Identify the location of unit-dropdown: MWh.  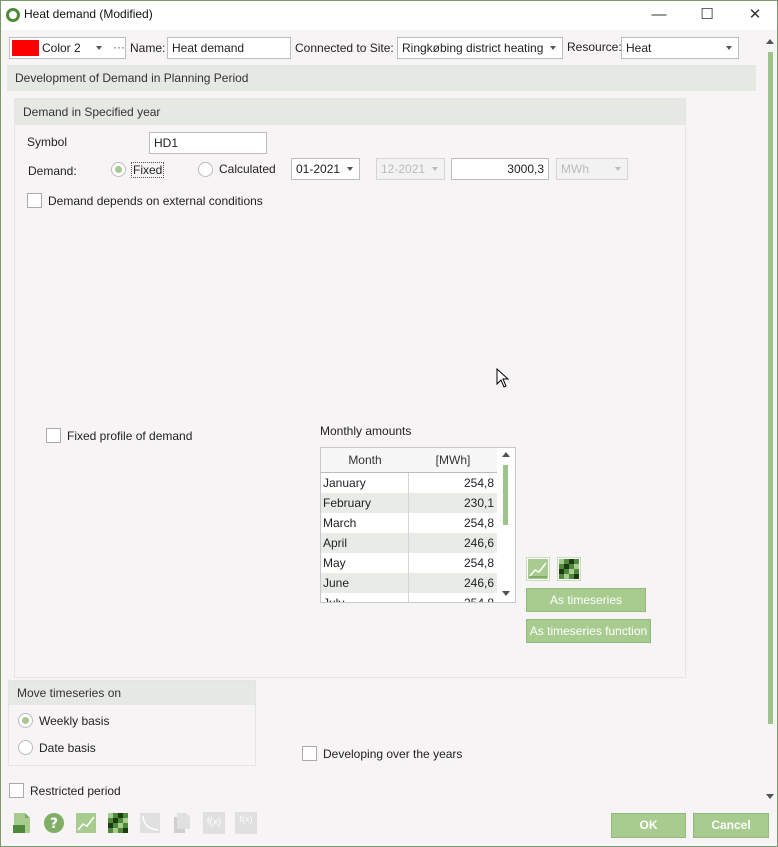
(592, 169).